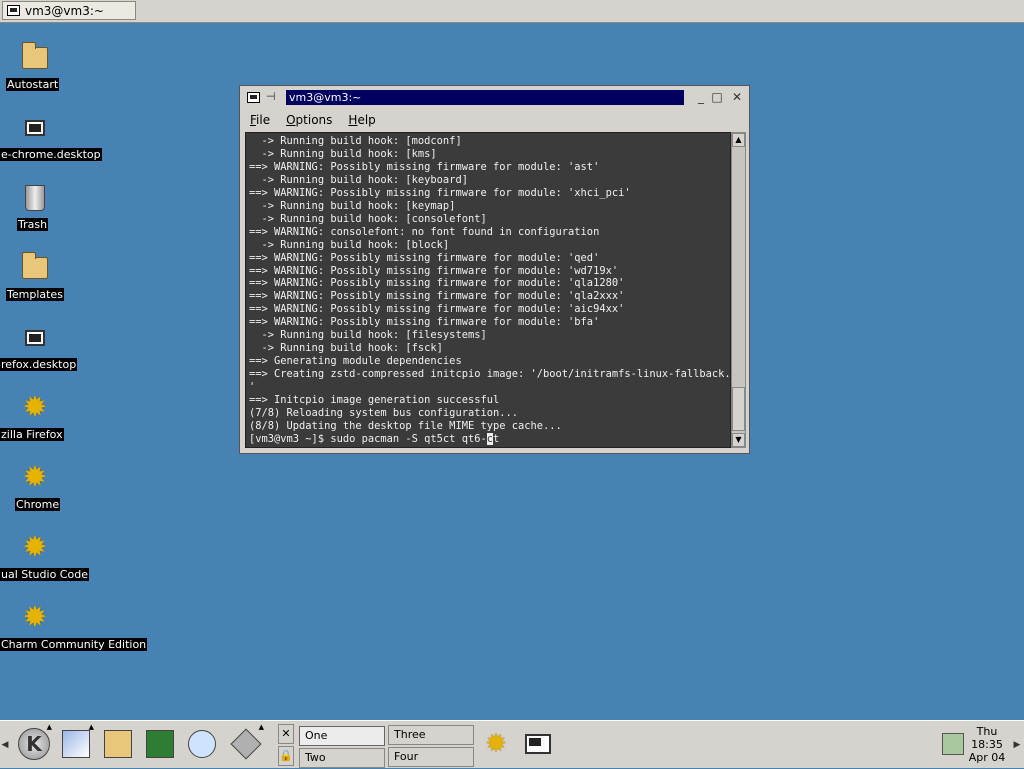  Describe the element at coordinates (374, 218) in the screenshot. I see `terminal-line: -> Running build hook: [consolefont]` at that location.